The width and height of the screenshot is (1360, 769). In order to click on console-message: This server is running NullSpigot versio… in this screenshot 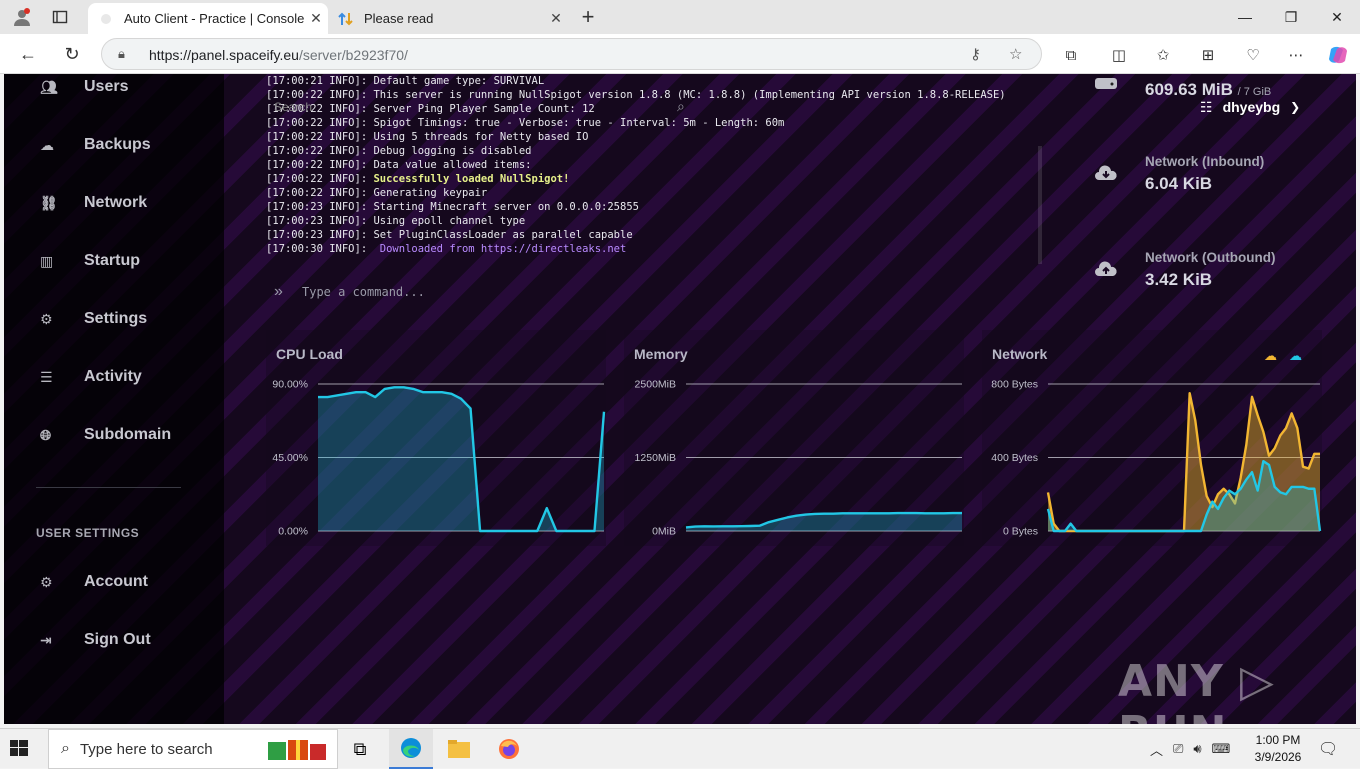, I will do `click(689, 95)`.